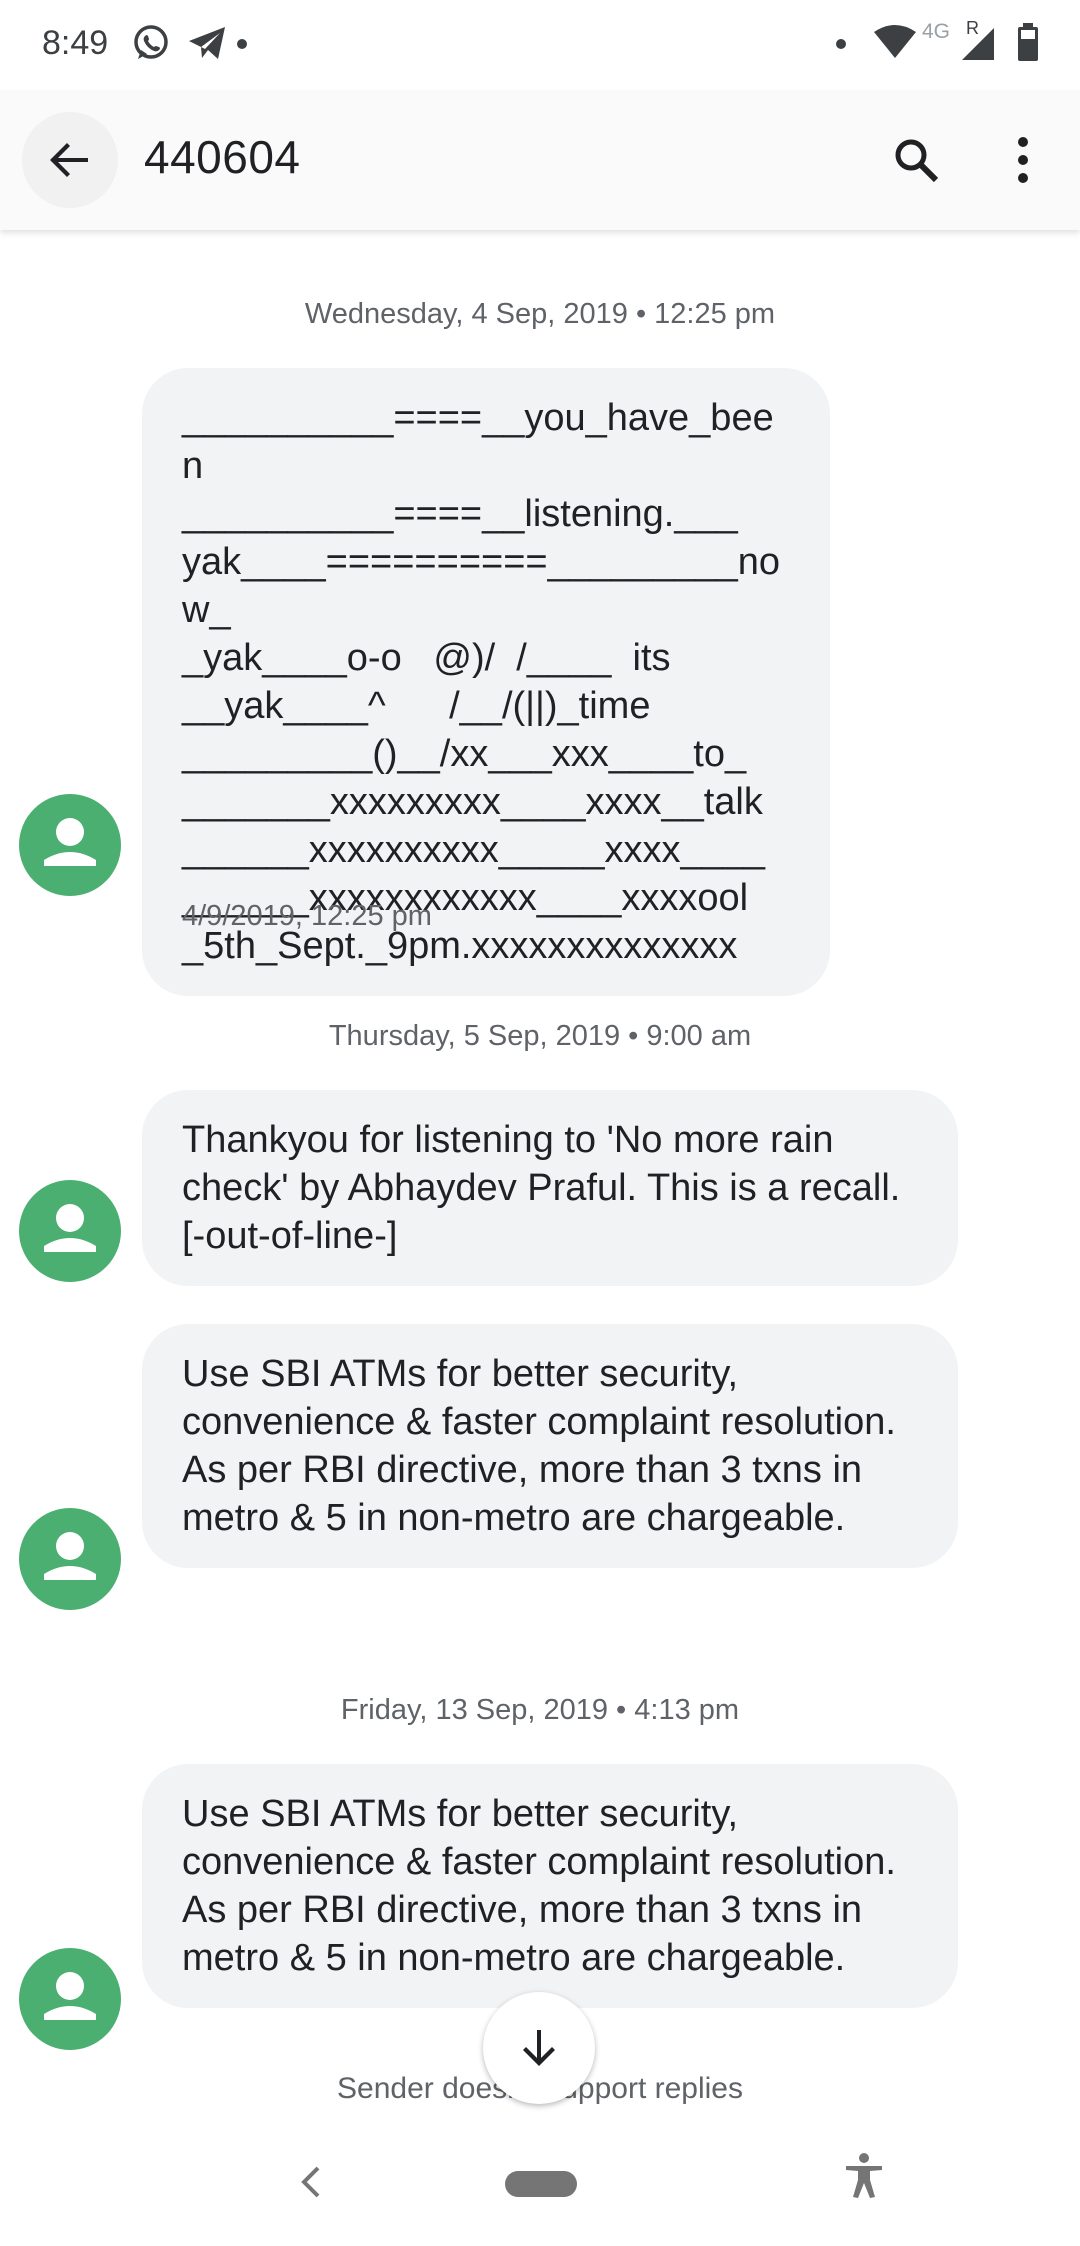 This screenshot has width=1080, height=2246. What do you see at coordinates (895, 44) in the screenshot?
I see `wifi-icon` at bounding box center [895, 44].